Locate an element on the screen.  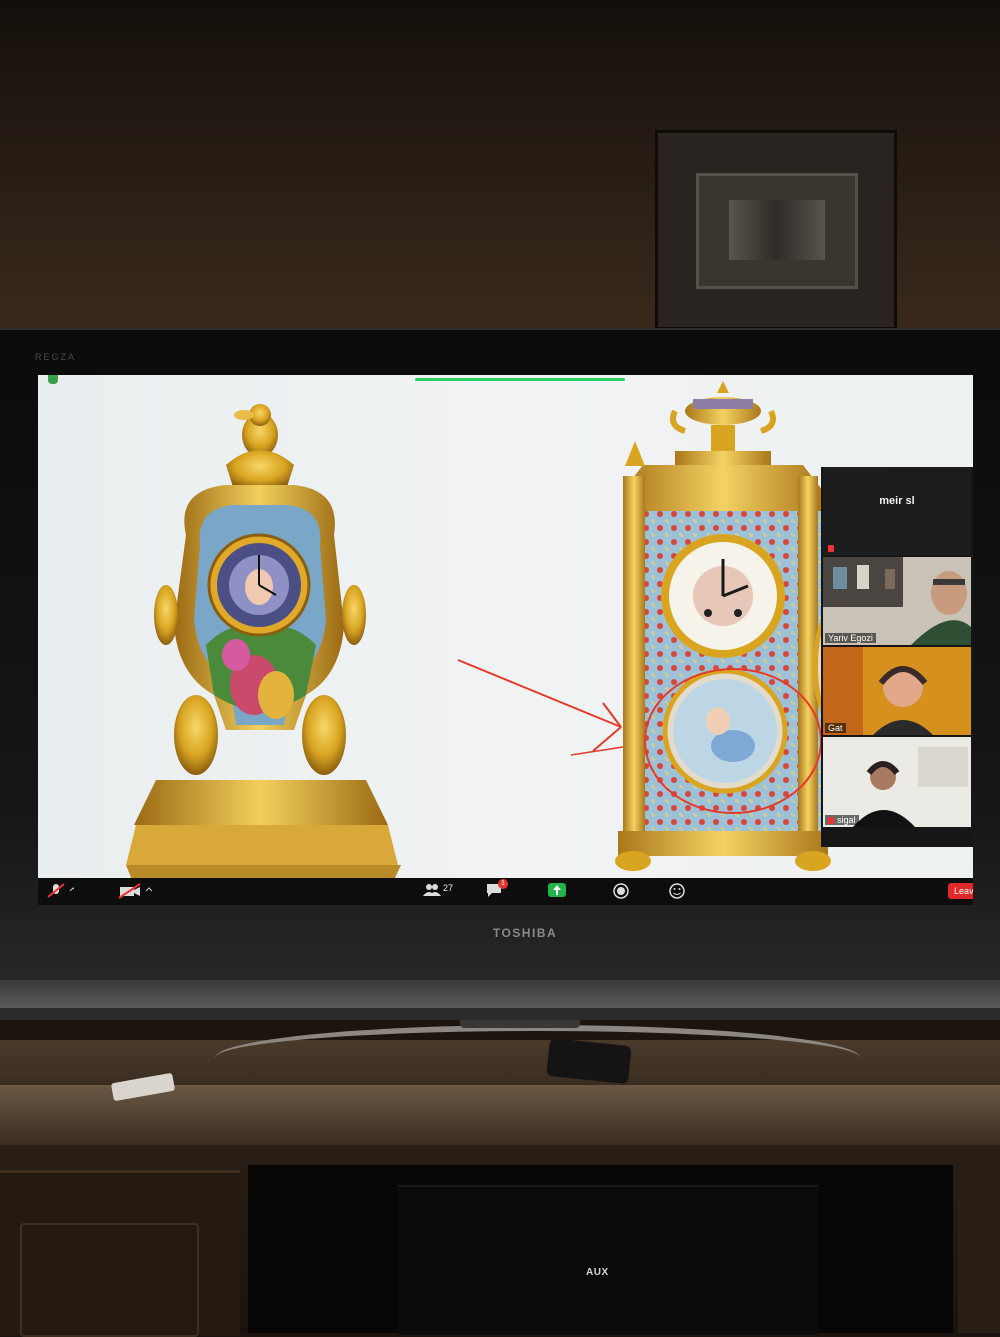
record-icon is located at coordinates (621, 891).